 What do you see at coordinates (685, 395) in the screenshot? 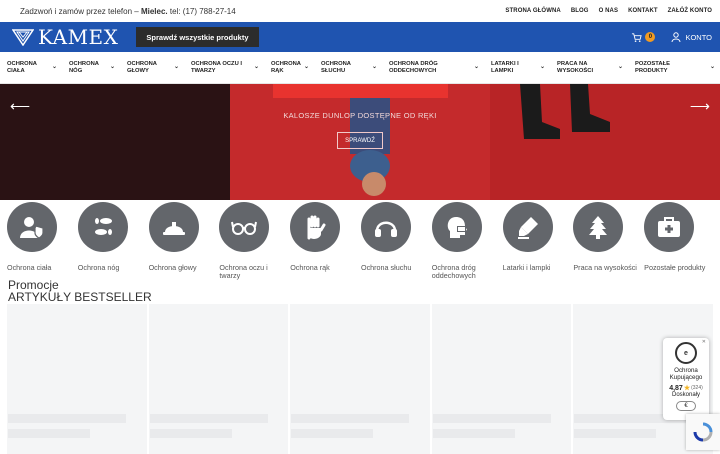
I see `trust-rating-text: Doskonały` at bounding box center [685, 395].